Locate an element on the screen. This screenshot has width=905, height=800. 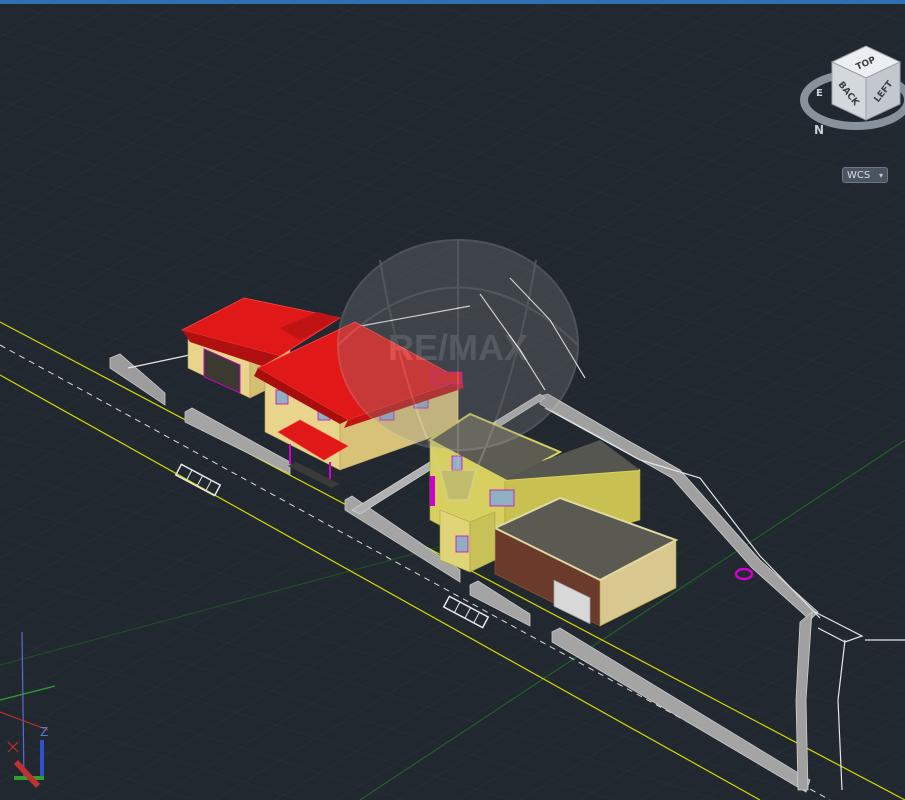
ucs-z-arrow is located at coordinates (42, 758).